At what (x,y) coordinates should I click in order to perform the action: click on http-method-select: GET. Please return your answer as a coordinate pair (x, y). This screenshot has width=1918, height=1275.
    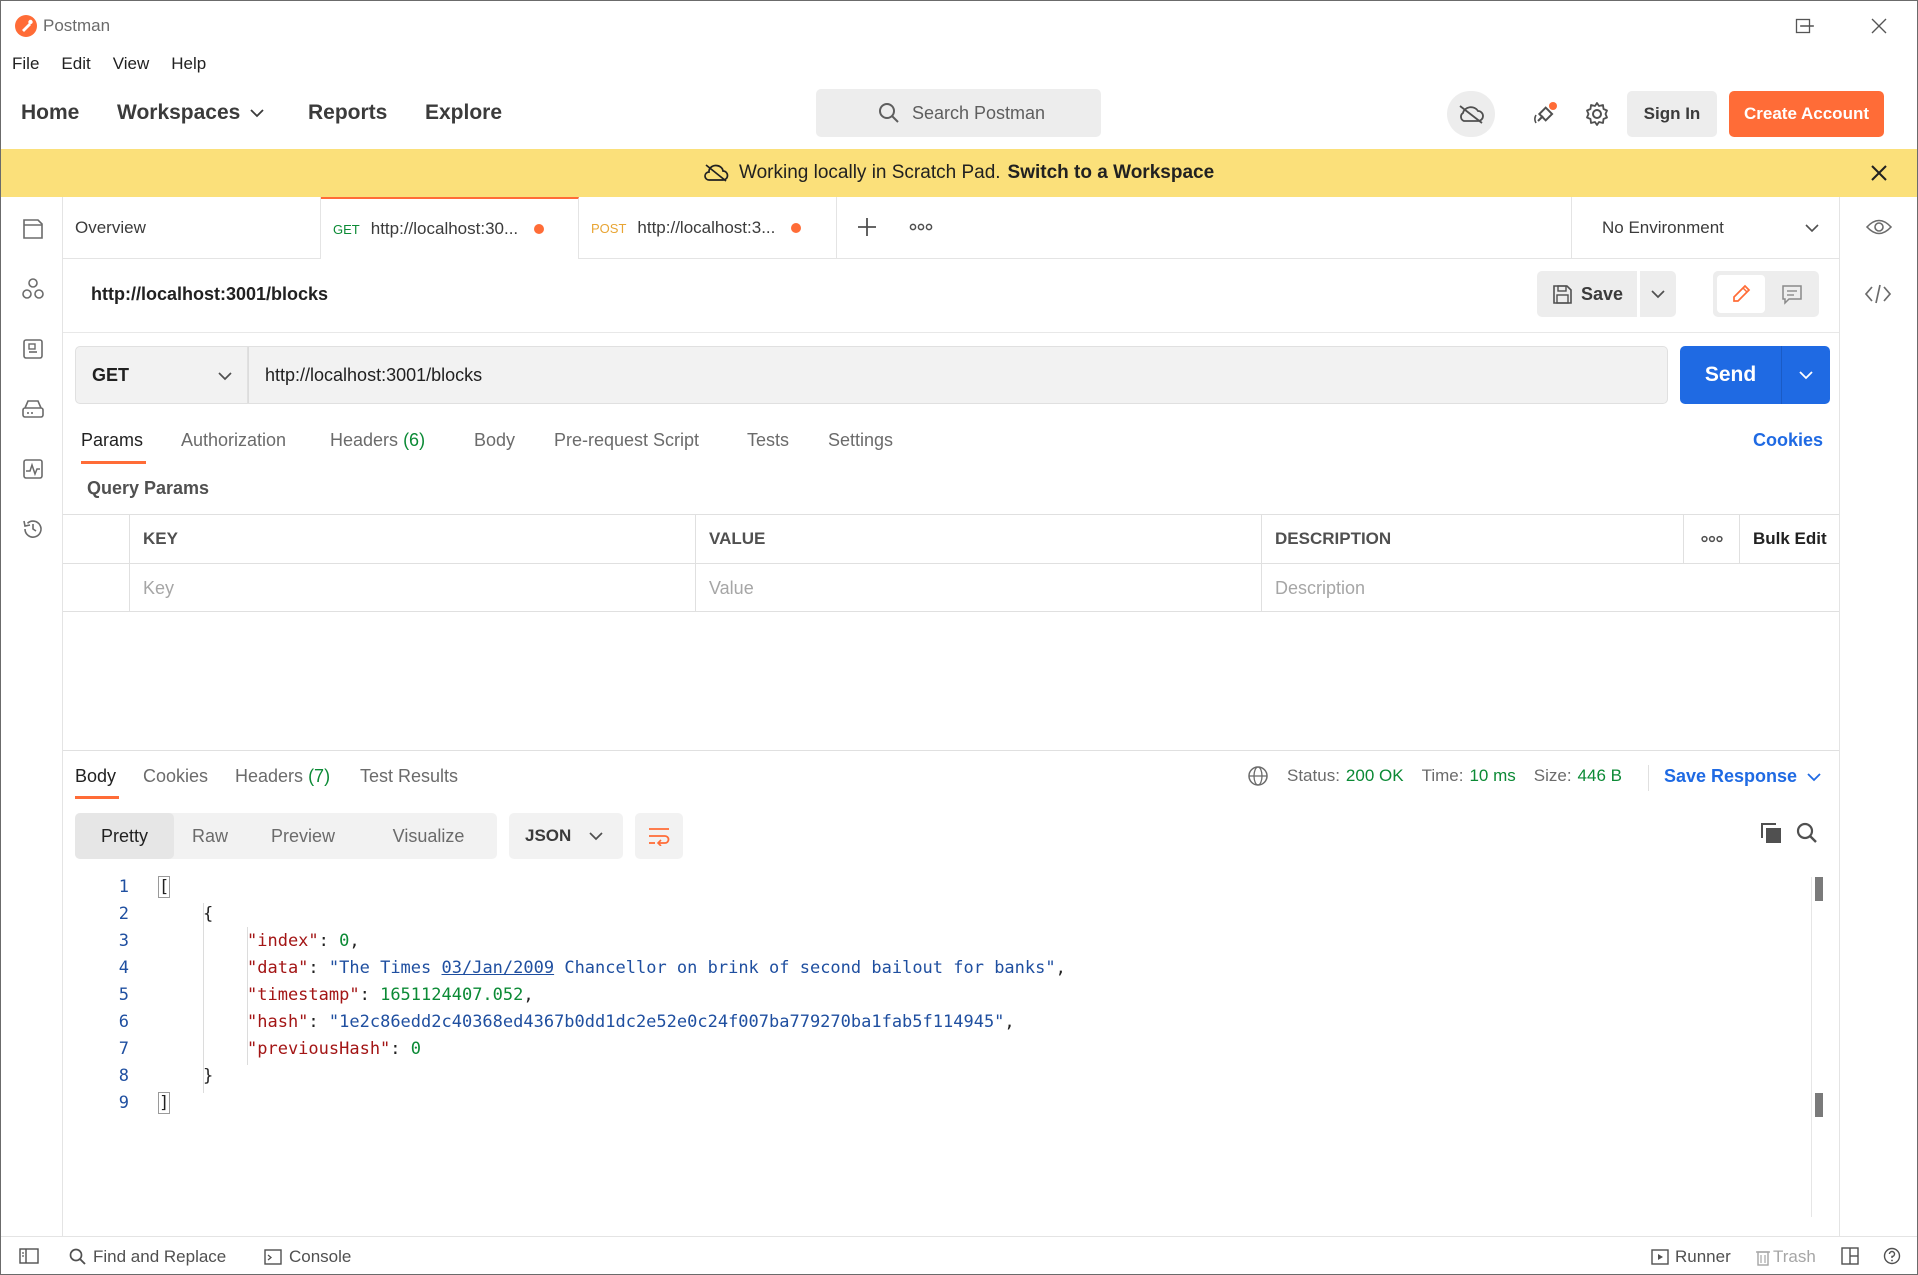
    Looking at the image, I should click on (161, 375).